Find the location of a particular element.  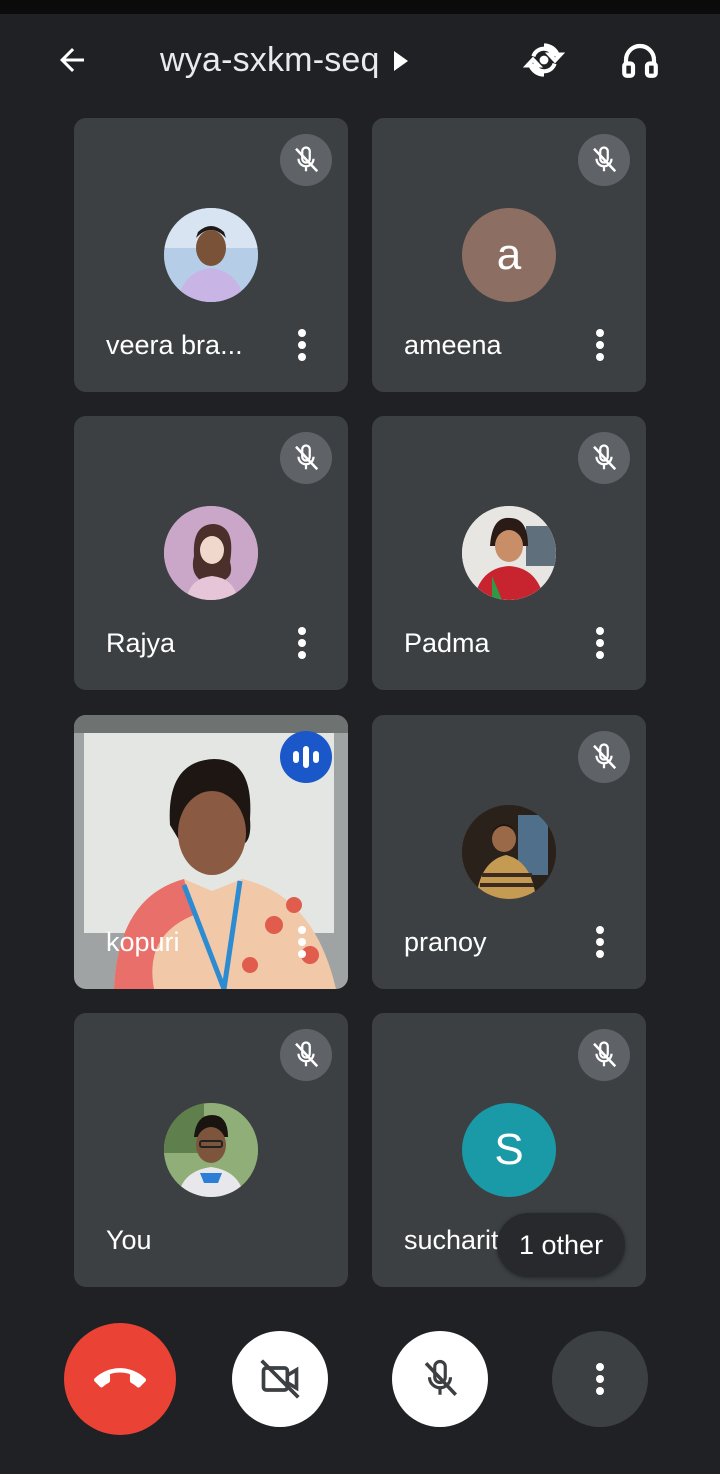

speaking-indicator-badge is located at coordinates (306, 757).